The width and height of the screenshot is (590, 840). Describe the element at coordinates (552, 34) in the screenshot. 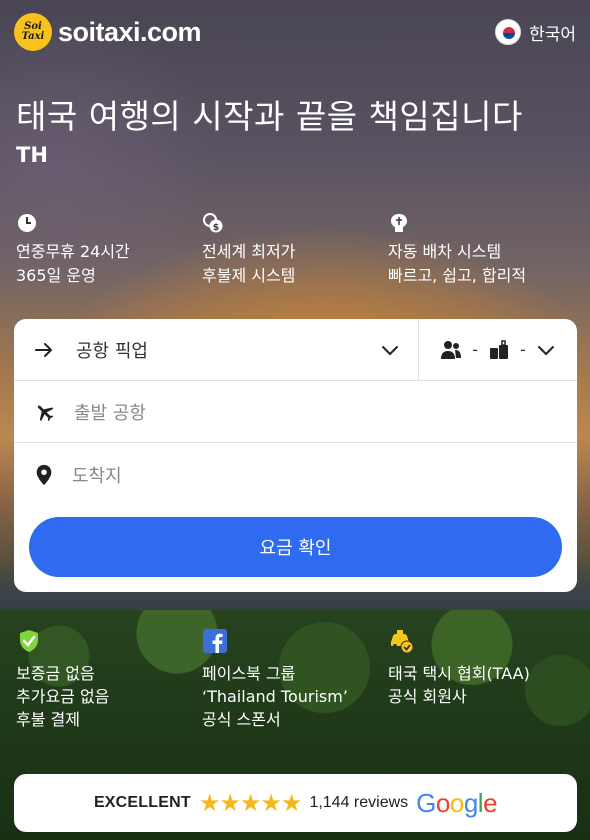

I see `language-label: 한국어` at that location.